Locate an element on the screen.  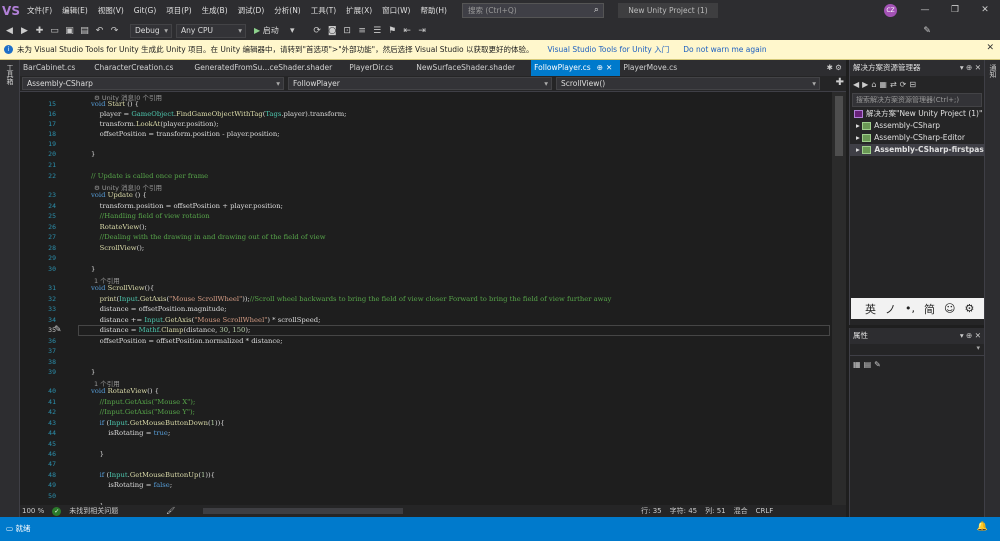
menu-window: 窗口(W) is located at coordinates (396, 10).